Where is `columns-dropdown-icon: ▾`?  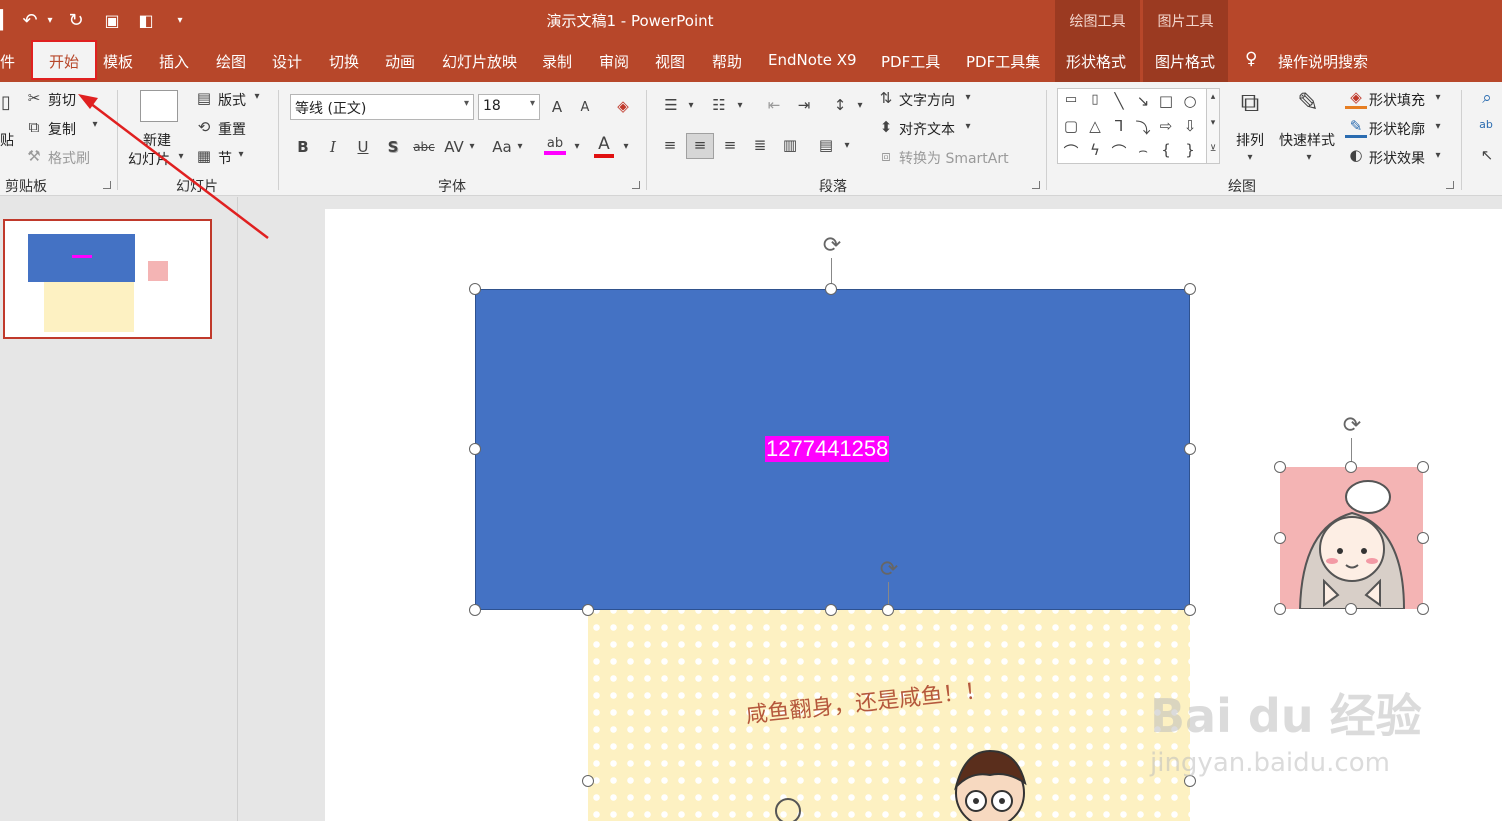 columns-dropdown-icon: ▾ is located at coordinates (847, 145).